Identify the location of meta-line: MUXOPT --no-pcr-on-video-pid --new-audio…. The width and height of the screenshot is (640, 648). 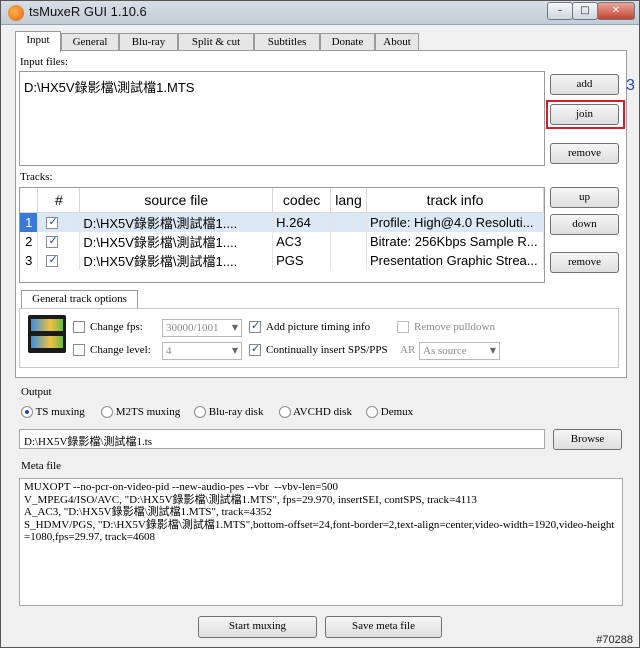
(181, 487).